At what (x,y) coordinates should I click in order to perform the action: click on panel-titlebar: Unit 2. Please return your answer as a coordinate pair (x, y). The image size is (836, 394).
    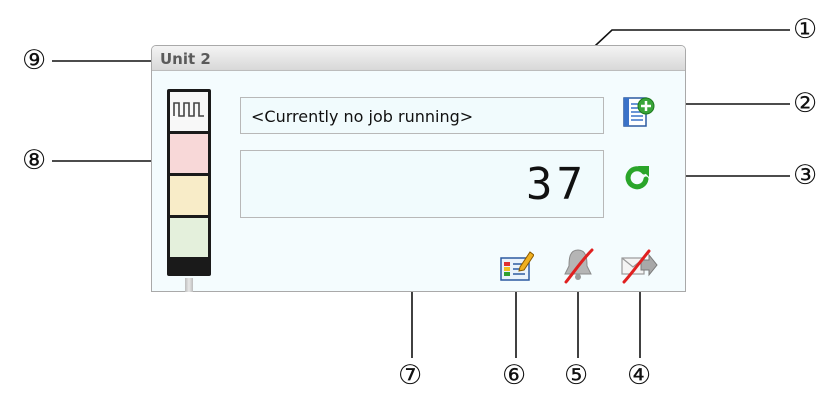
    Looking at the image, I should click on (418, 58).